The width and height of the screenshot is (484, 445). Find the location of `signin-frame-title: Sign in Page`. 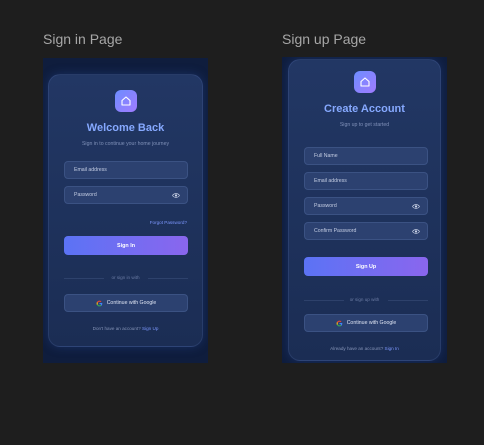

signin-frame-title: Sign in Page is located at coordinates (83, 39).